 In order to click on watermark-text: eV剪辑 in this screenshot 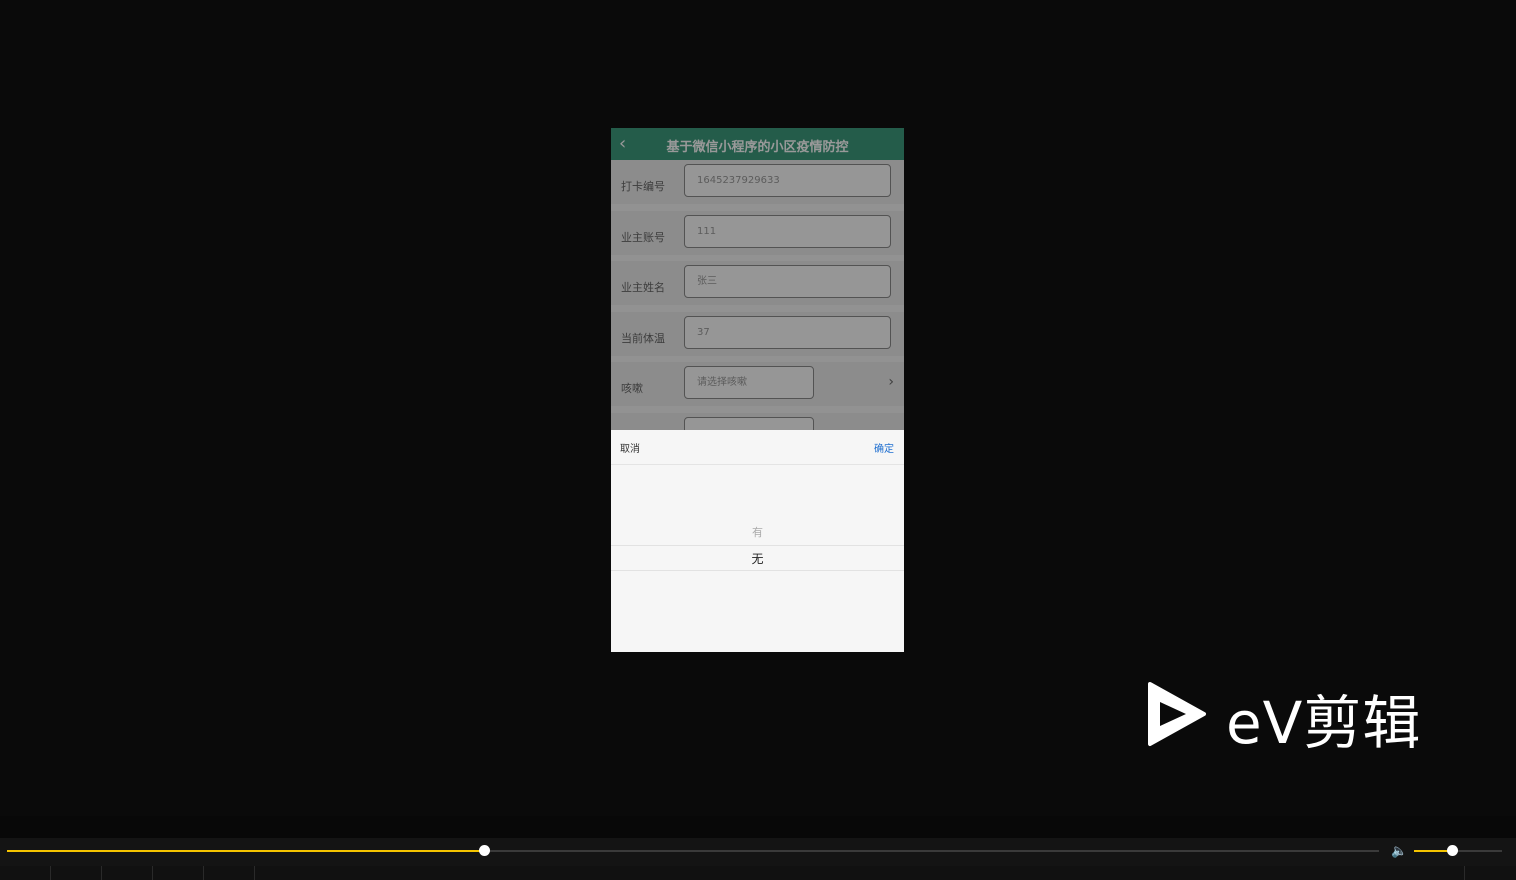, I will do `click(1324, 723)`.